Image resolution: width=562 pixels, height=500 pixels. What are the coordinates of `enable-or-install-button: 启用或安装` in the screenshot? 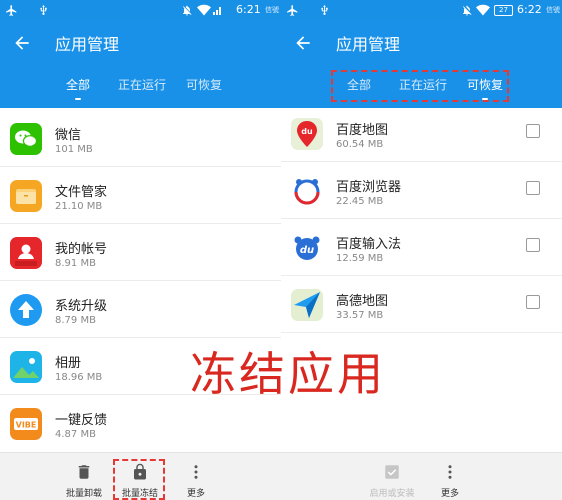 It's located at (392, 476).